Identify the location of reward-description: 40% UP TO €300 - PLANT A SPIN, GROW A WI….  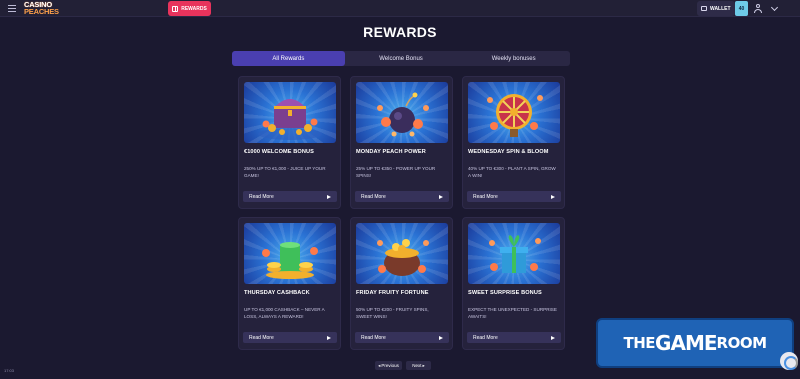
(512, 172).